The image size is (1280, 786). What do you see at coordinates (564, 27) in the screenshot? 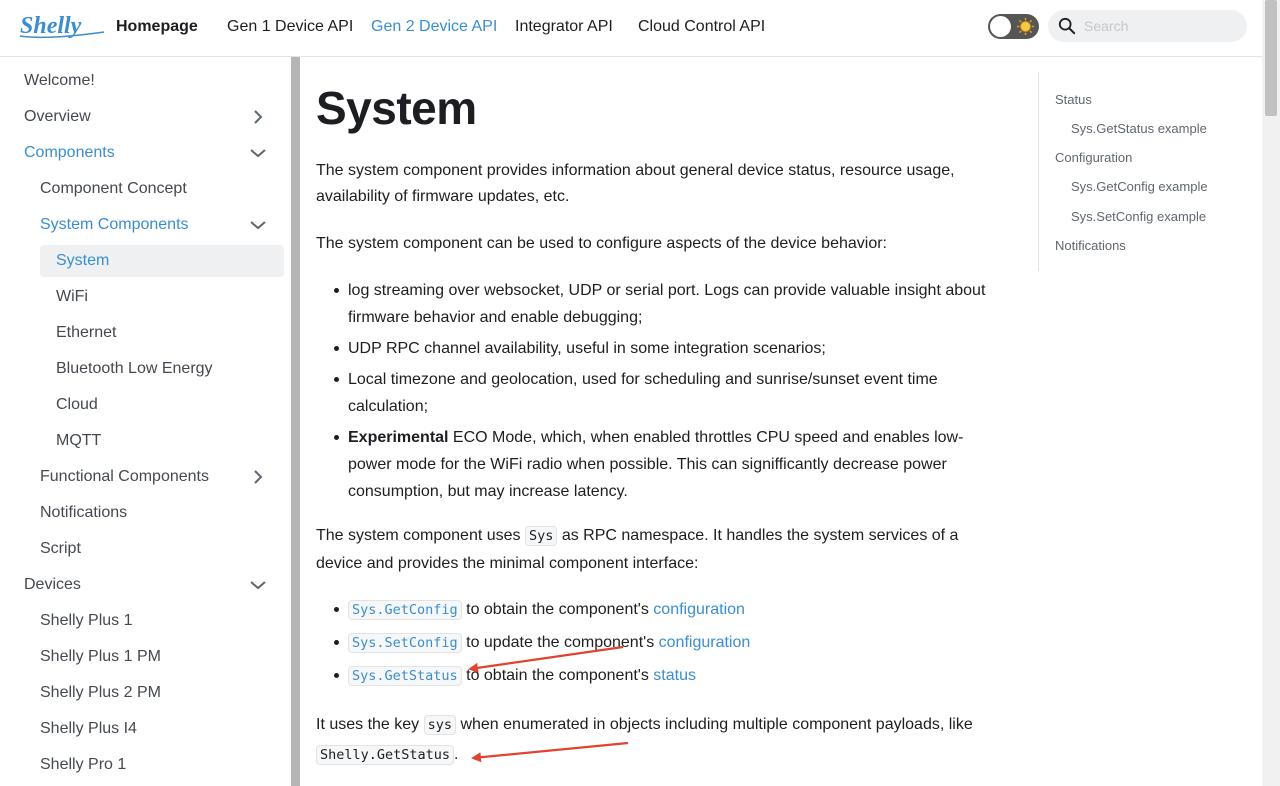
I see `nav-integrator-api: Integrator API` at bounding box center [564, 27].